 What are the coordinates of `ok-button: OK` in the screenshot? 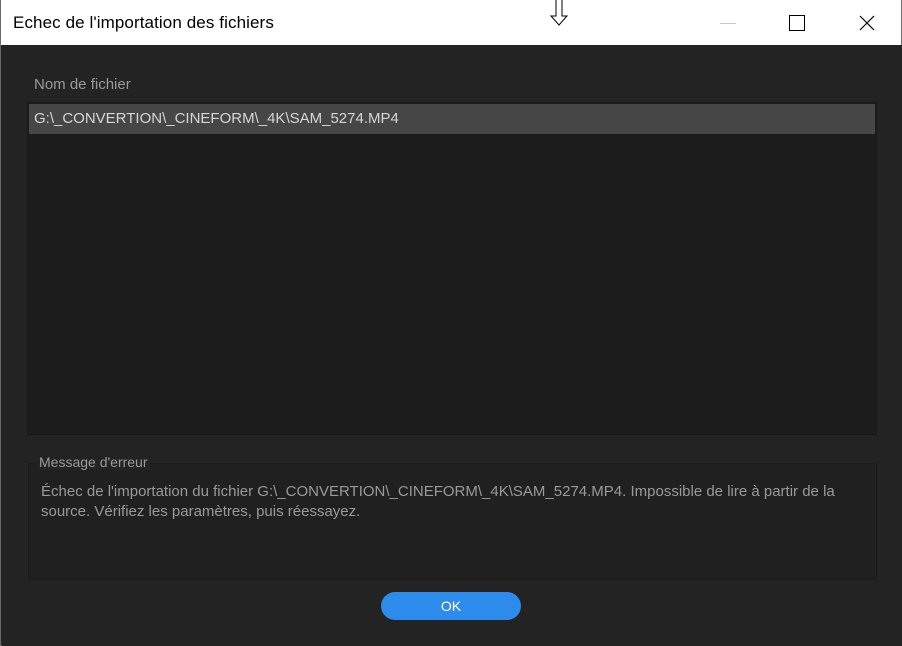 It's located at (451, 606).